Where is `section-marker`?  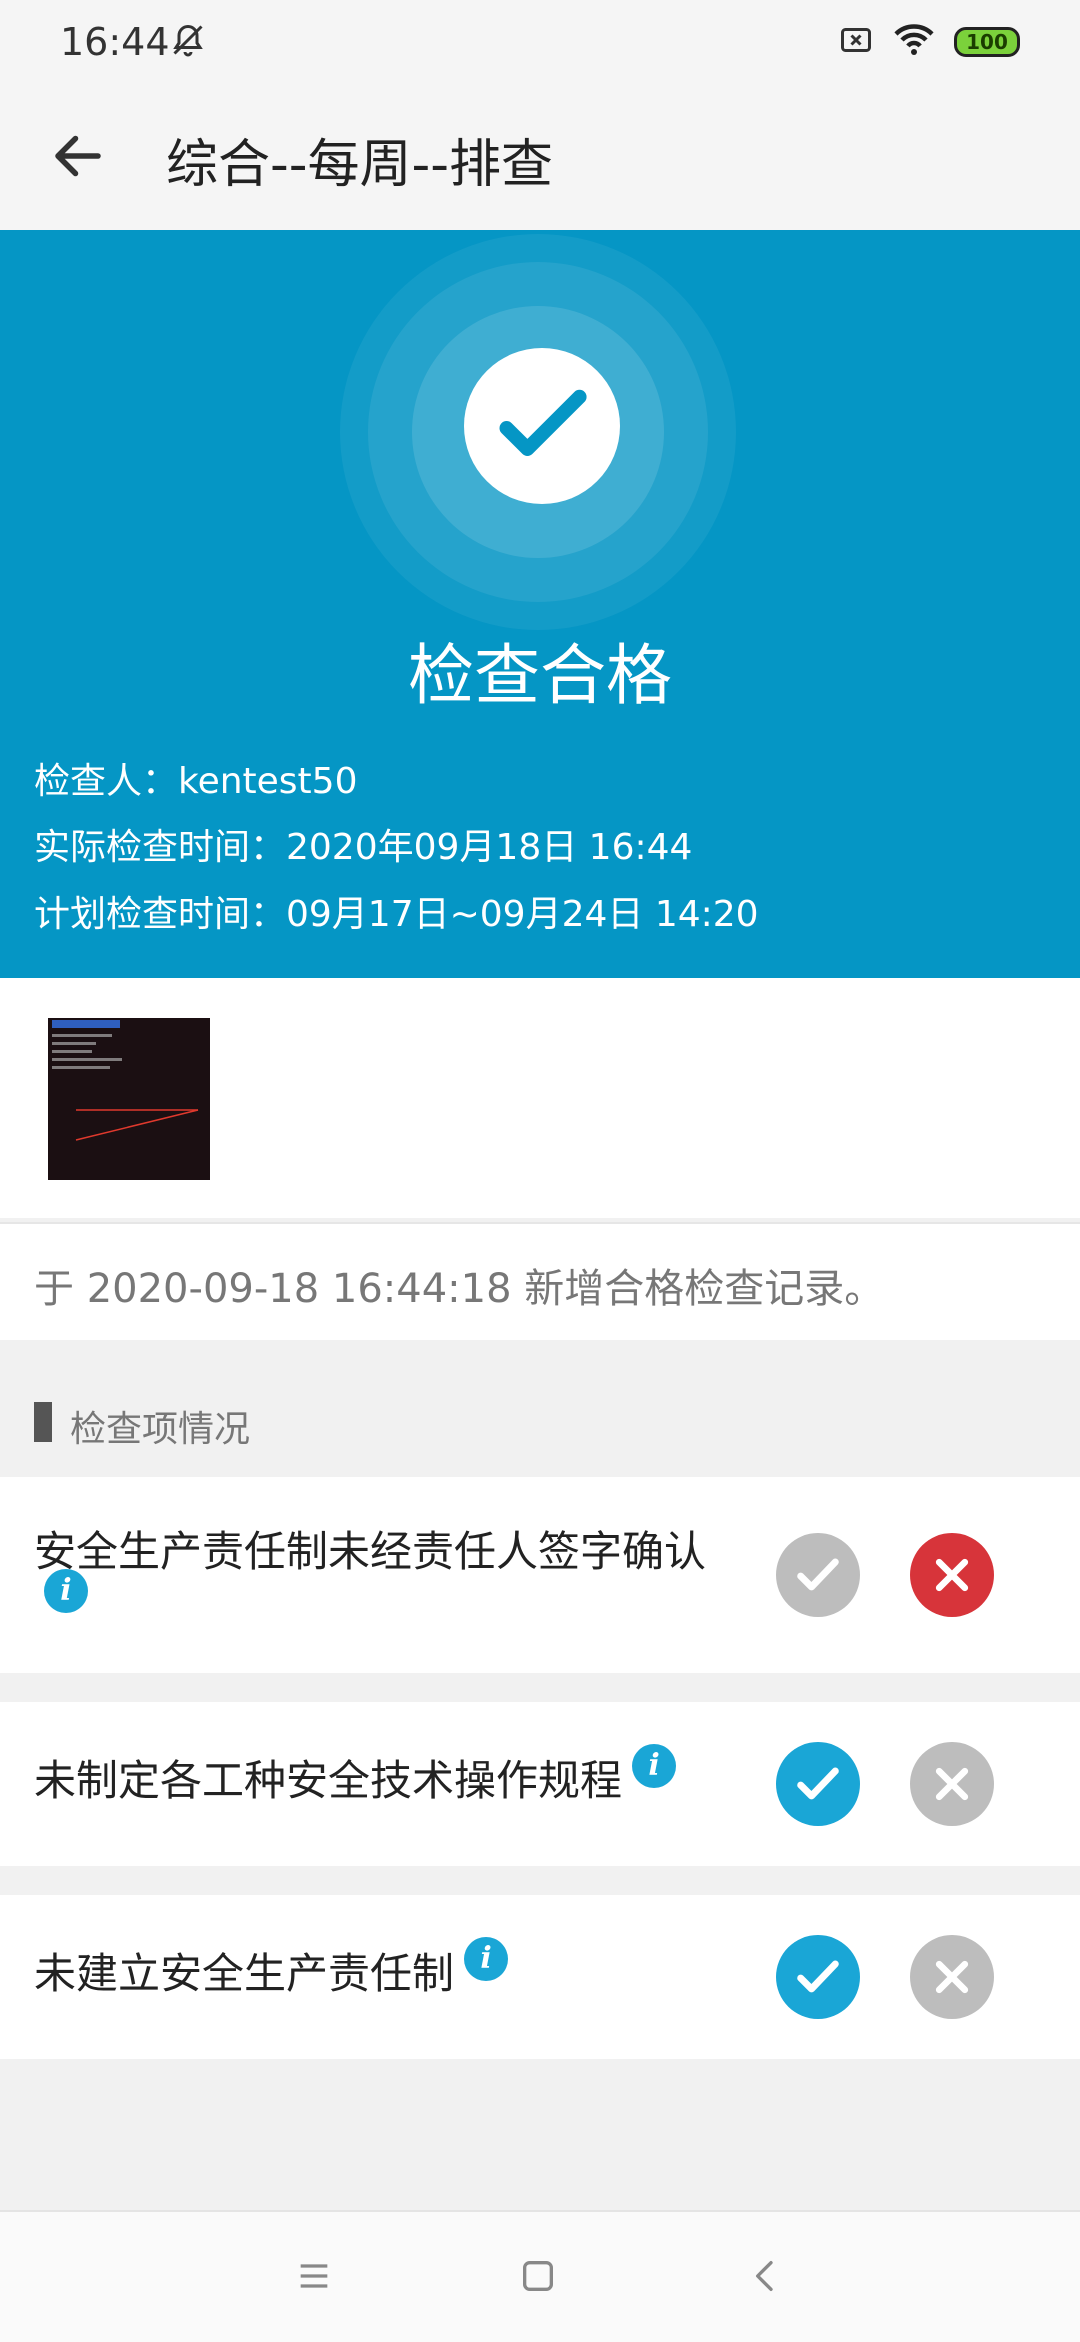
section-marker is located at coordinates (43, 1422).